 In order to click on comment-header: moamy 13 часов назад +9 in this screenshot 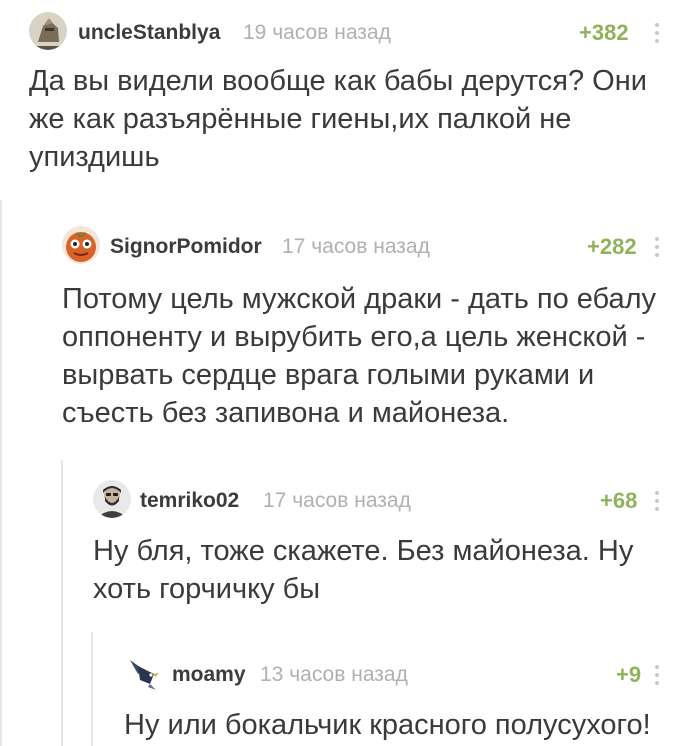, I will do `click(401, 674)`.